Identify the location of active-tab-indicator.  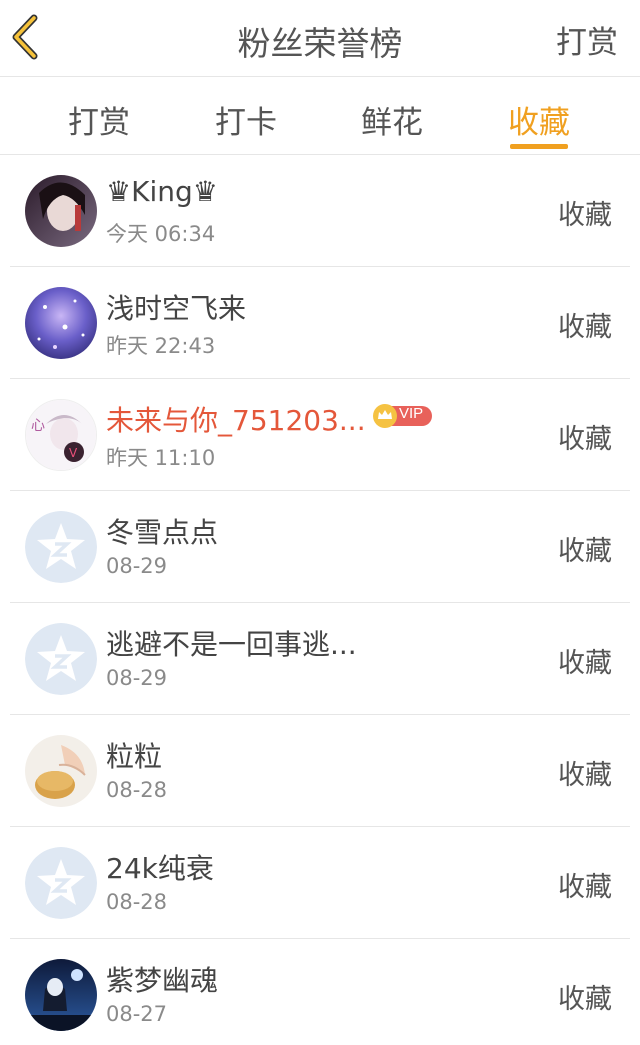
(539, 146).